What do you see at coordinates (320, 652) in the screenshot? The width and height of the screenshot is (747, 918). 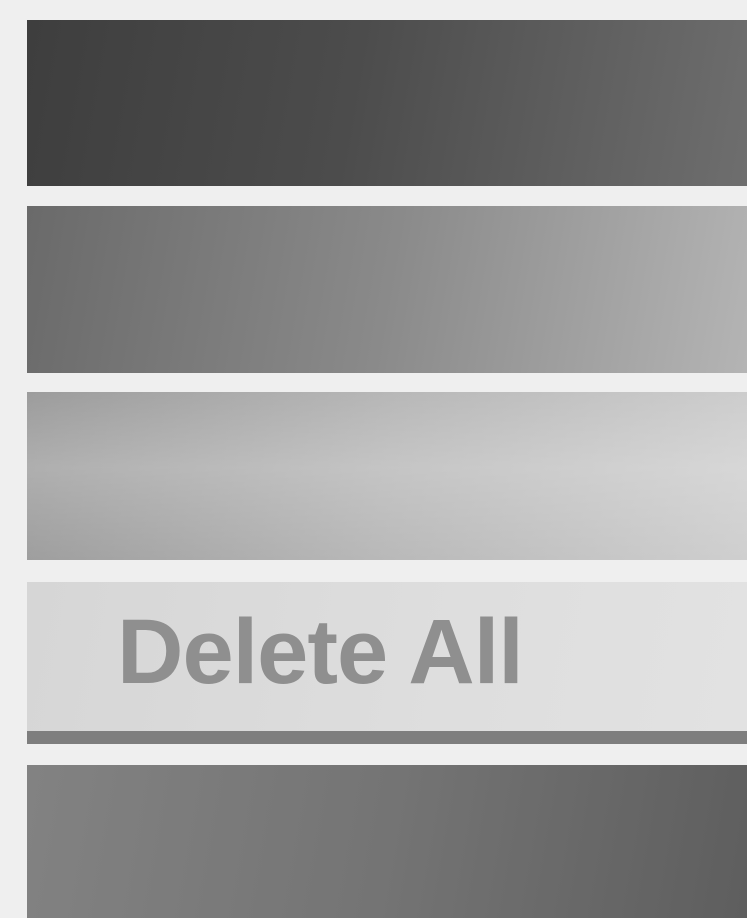 I see `menu-item-label: Delete All` at bounding box center [320, 652].